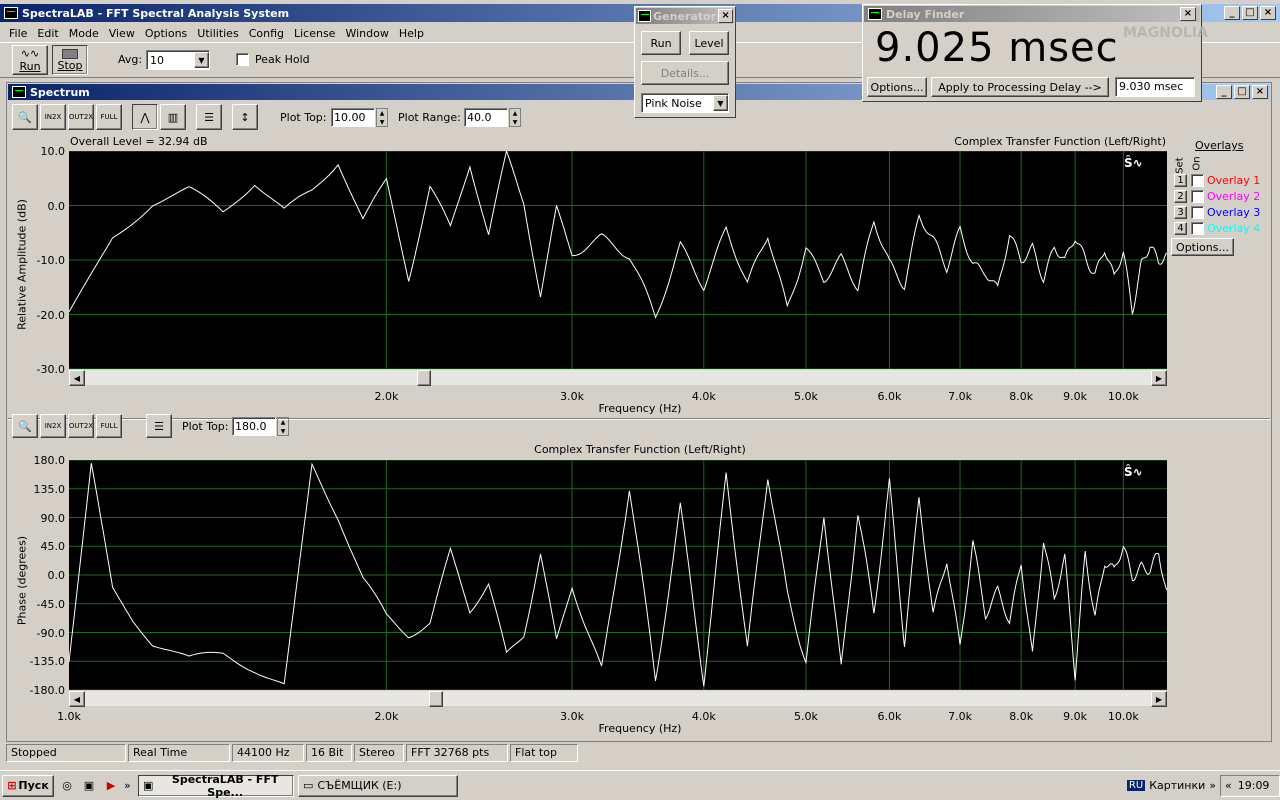  I want to click on menu-utilities: Utilities, so click(217, 33).